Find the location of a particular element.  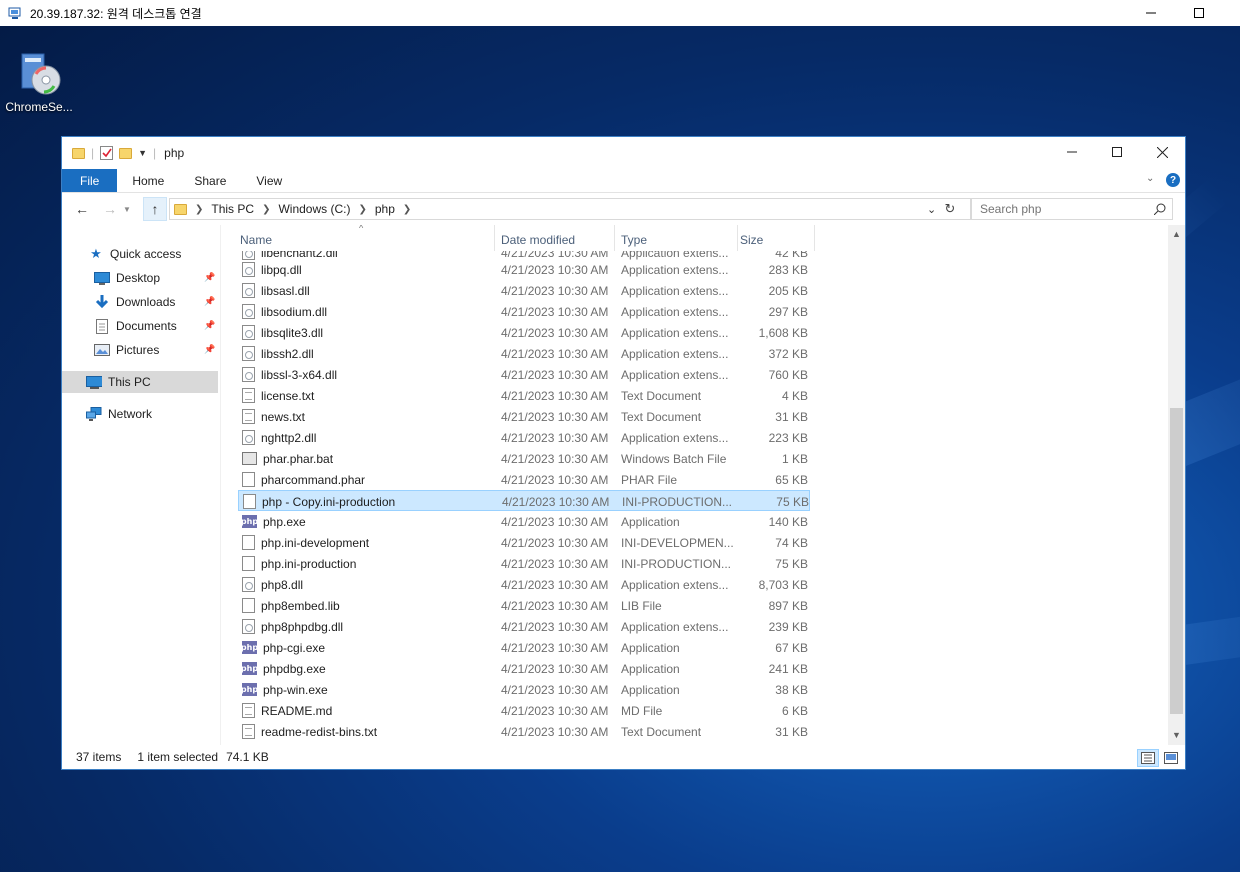

up-button: ↑ is located at coordinates (155, 209).